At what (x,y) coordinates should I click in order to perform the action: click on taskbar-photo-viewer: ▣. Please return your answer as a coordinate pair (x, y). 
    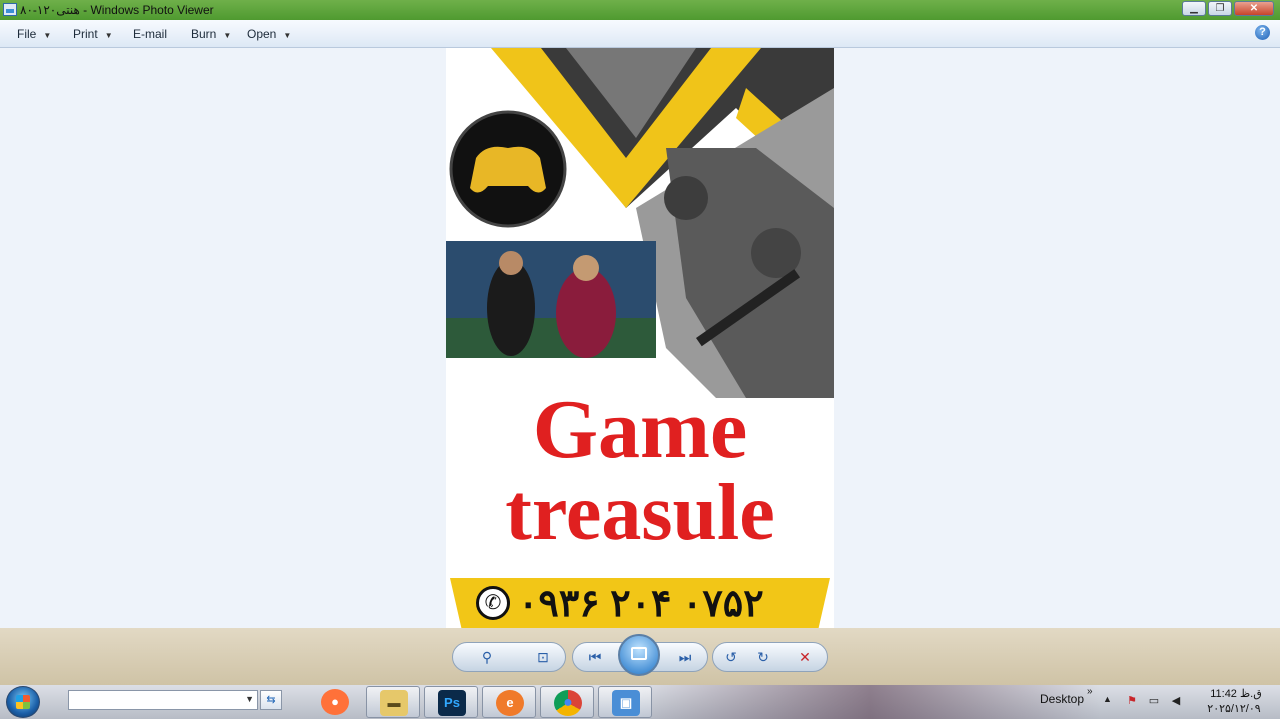
    Looking at the image, I should click on (625, 702).